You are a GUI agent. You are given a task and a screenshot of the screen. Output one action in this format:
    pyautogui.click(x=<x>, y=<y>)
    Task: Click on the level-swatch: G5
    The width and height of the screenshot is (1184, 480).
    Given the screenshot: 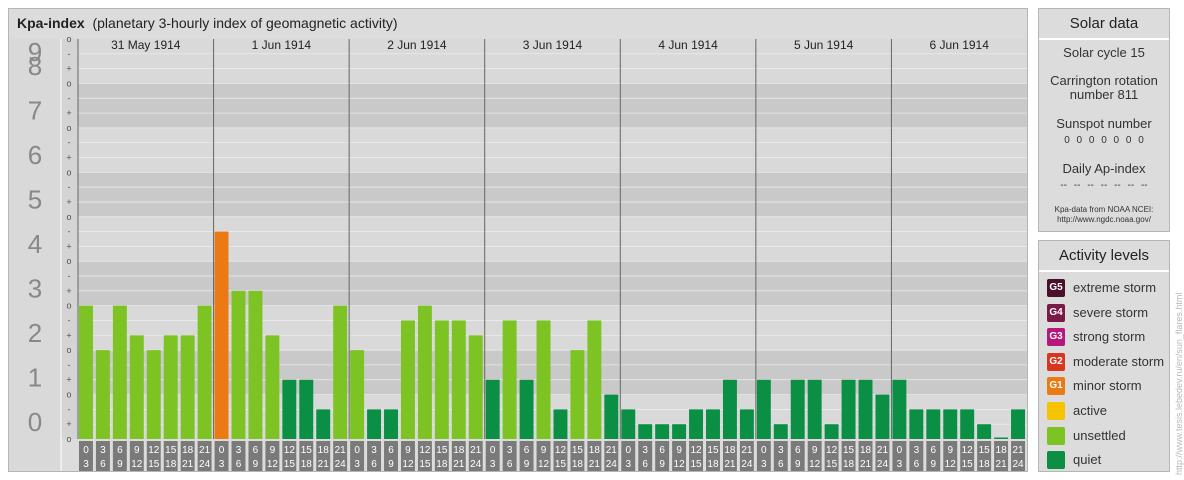 What is the action you would take?
    pyautogui.click(x=1056, y=288)
    